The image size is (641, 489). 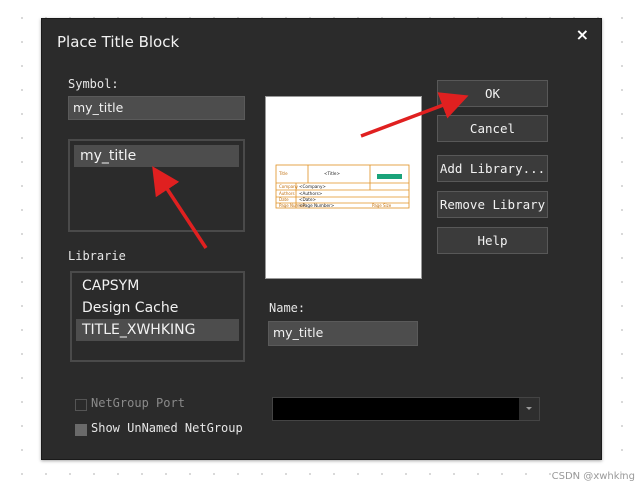 I want to click on name-label: Name:, so click(x=287, y=308).